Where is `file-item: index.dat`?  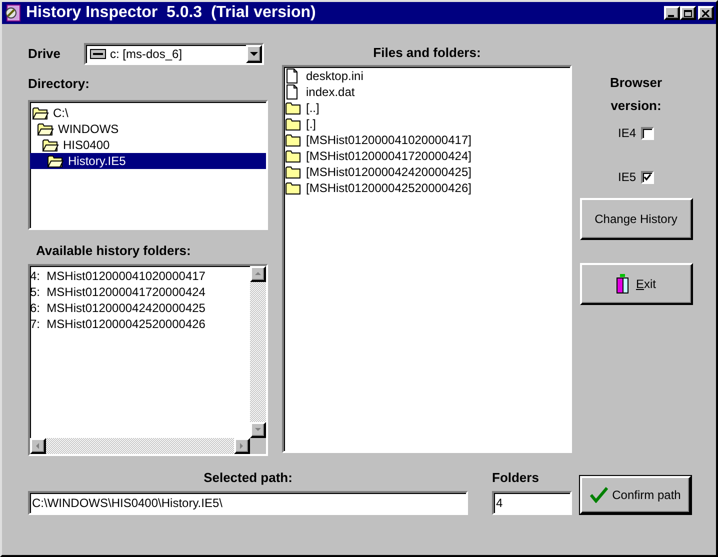 file-item: index.dat is located at coordinates (427, 92).